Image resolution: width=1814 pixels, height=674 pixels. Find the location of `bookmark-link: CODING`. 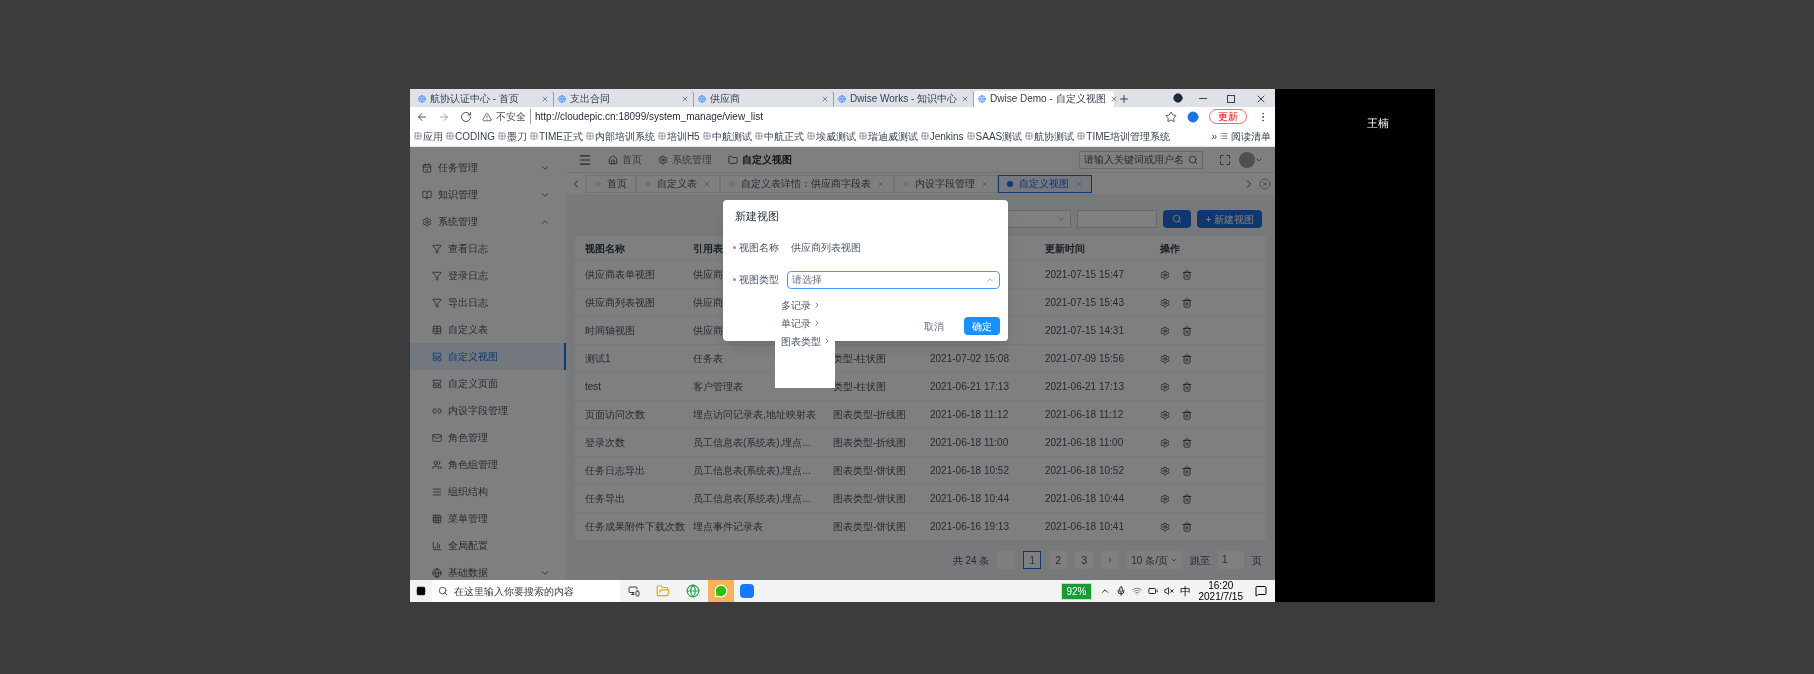

bookmark-link: CODING is located at coordinates (475, 136).